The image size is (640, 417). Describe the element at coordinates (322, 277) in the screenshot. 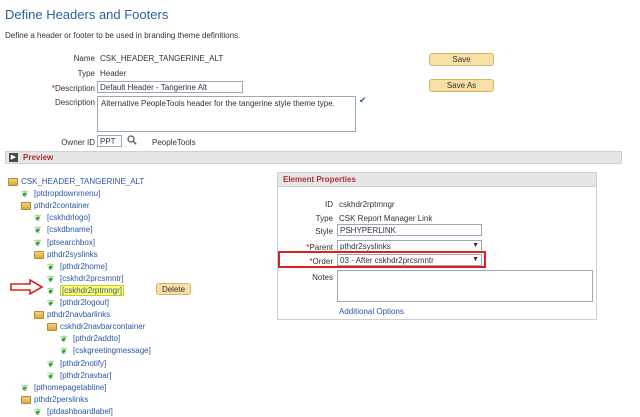

I see `ep-notes-label: Notes` at that location.